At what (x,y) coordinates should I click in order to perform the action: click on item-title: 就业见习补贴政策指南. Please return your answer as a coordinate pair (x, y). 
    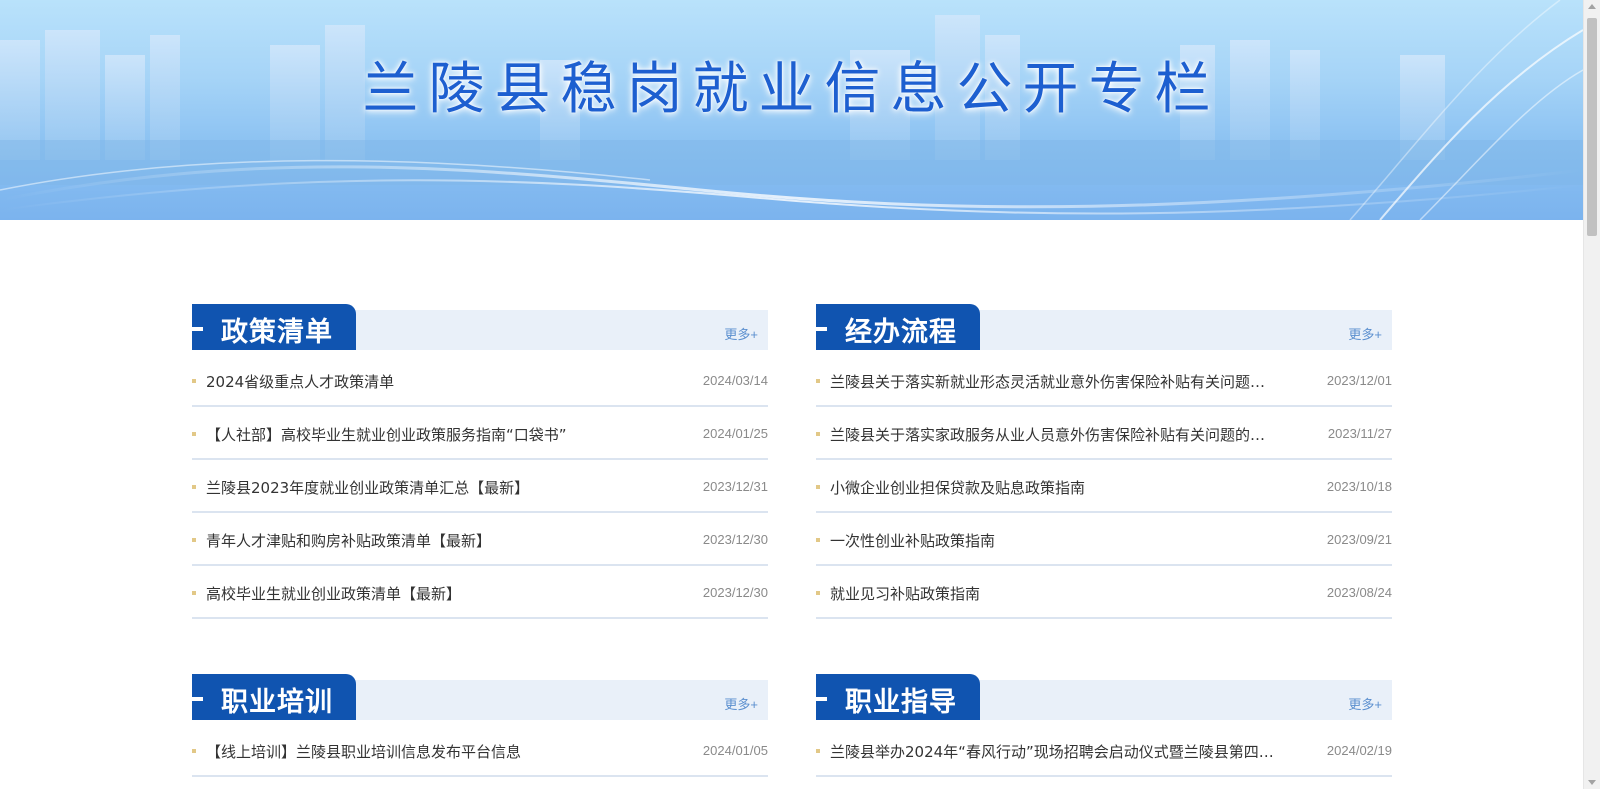
    Looking at the image, I should click on (1058, 593).